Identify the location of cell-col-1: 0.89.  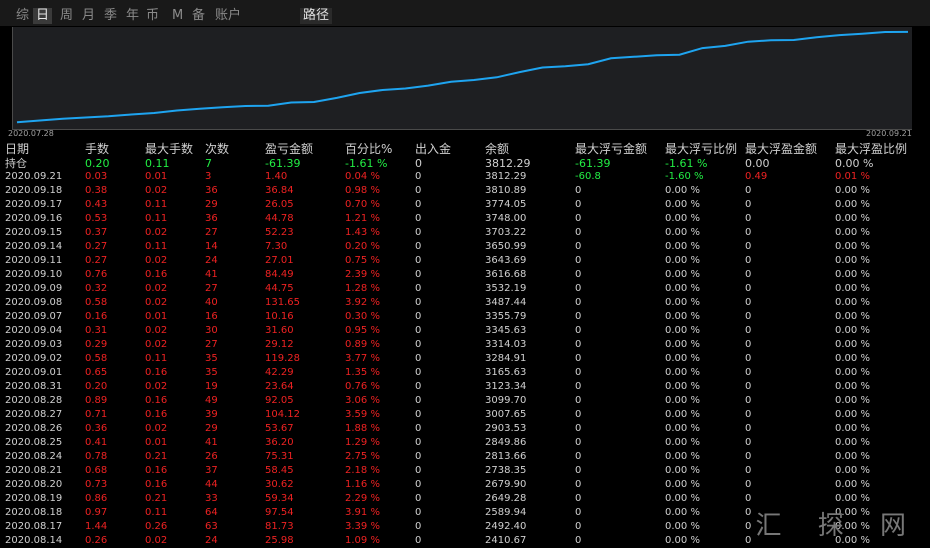
(96, 400).